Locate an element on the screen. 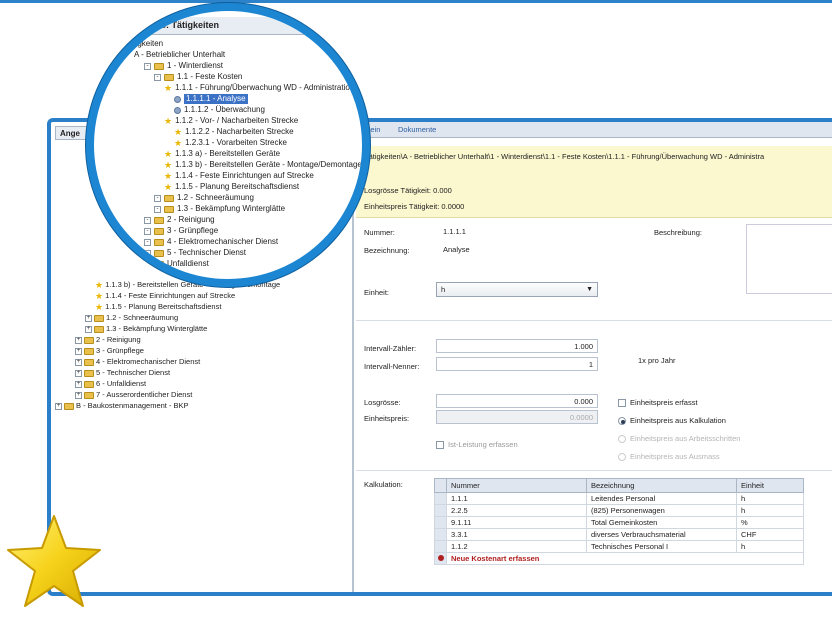 The height and width of the screenshot is (618, 832). intervall-zaehler-field: 1.000 is located at coordinates (517, 346).